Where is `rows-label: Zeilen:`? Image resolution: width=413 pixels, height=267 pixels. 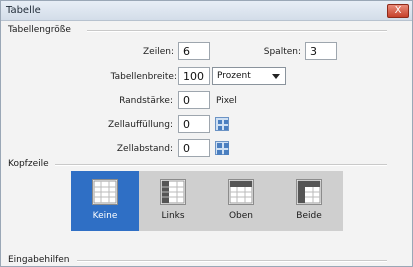 rows-label: Zeilen: is located at coordinates (158, 52).